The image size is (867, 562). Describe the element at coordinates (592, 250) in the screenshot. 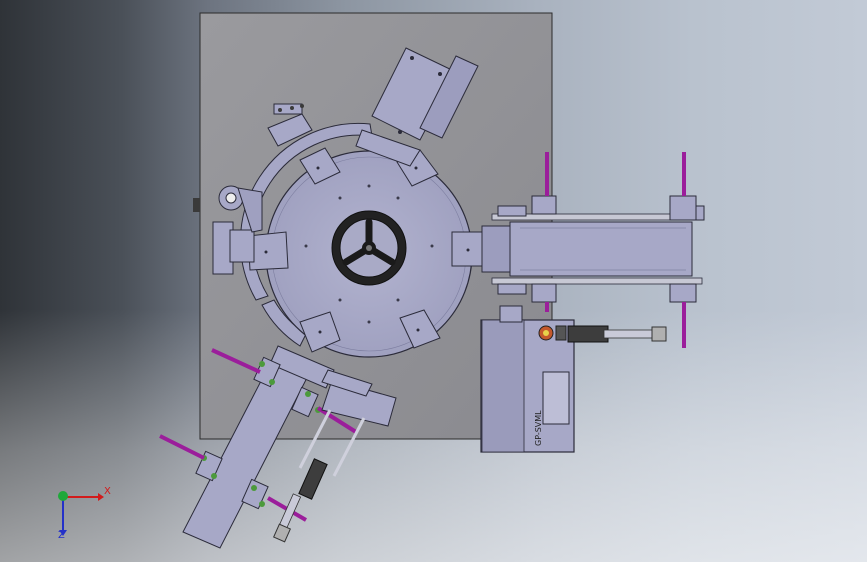

I see `right-conveyor` at that location.